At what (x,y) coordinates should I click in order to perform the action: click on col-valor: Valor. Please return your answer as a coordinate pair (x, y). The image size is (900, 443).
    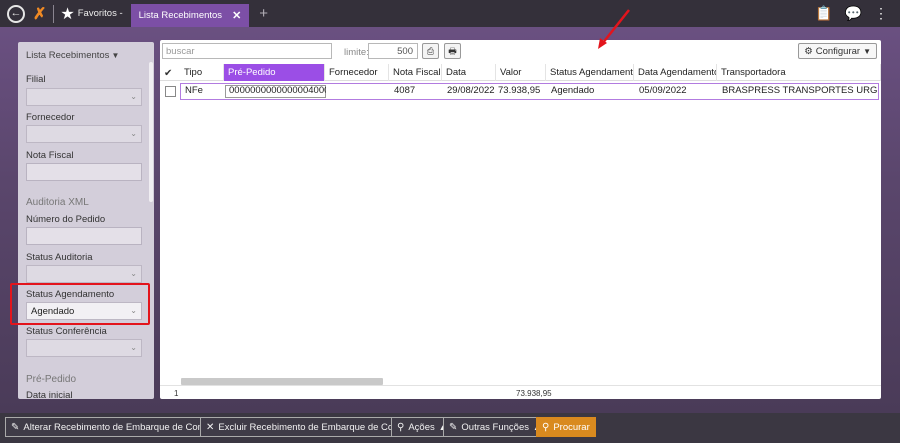
    Looking at the image, I should click on (521, 72).